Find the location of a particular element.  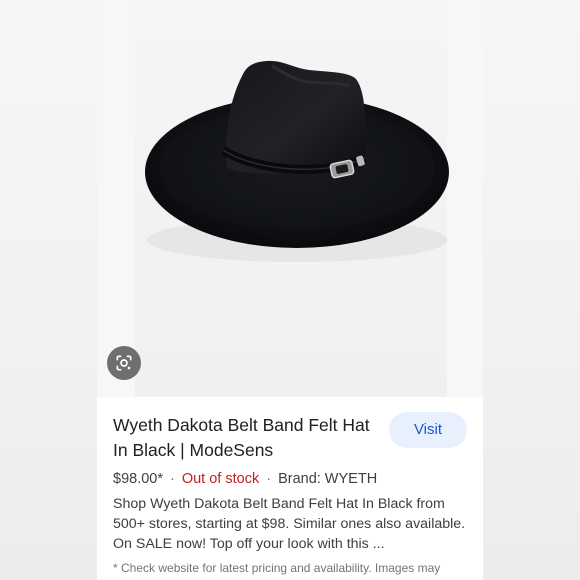

lens-search-button is located at coordinates (124, 363).